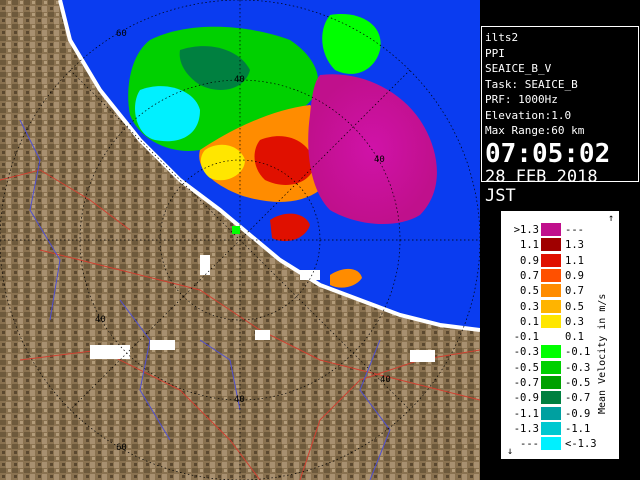 The height and width of the screenshot is (480, 640). What do you see at coordinates (529, 306) in the screenshot?
I see `legend-lower-bound: 0.3` at bounding box center [529, 306].